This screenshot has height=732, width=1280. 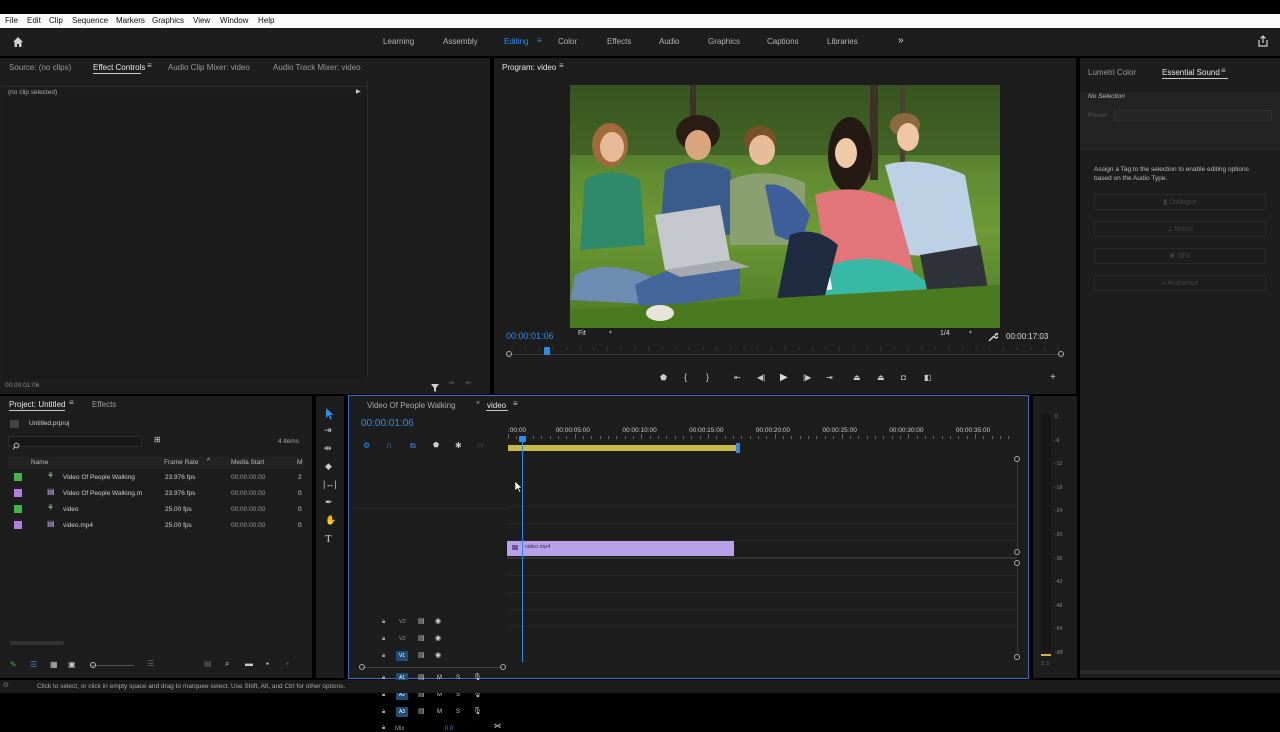 I want to click on workspace-tab-color: Color, so click(x=567, y=41).